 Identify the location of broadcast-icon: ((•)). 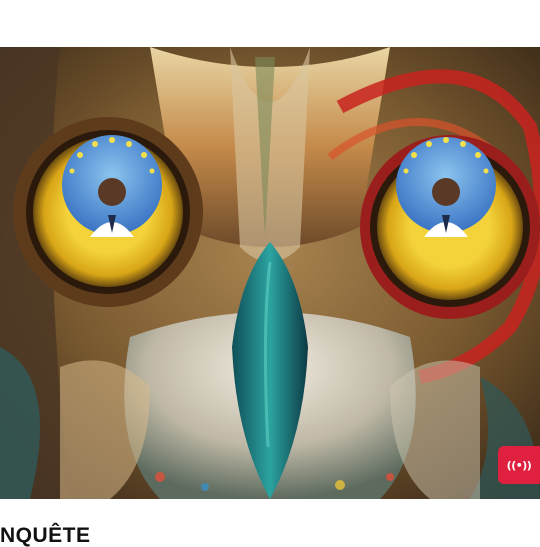
(519, 465).